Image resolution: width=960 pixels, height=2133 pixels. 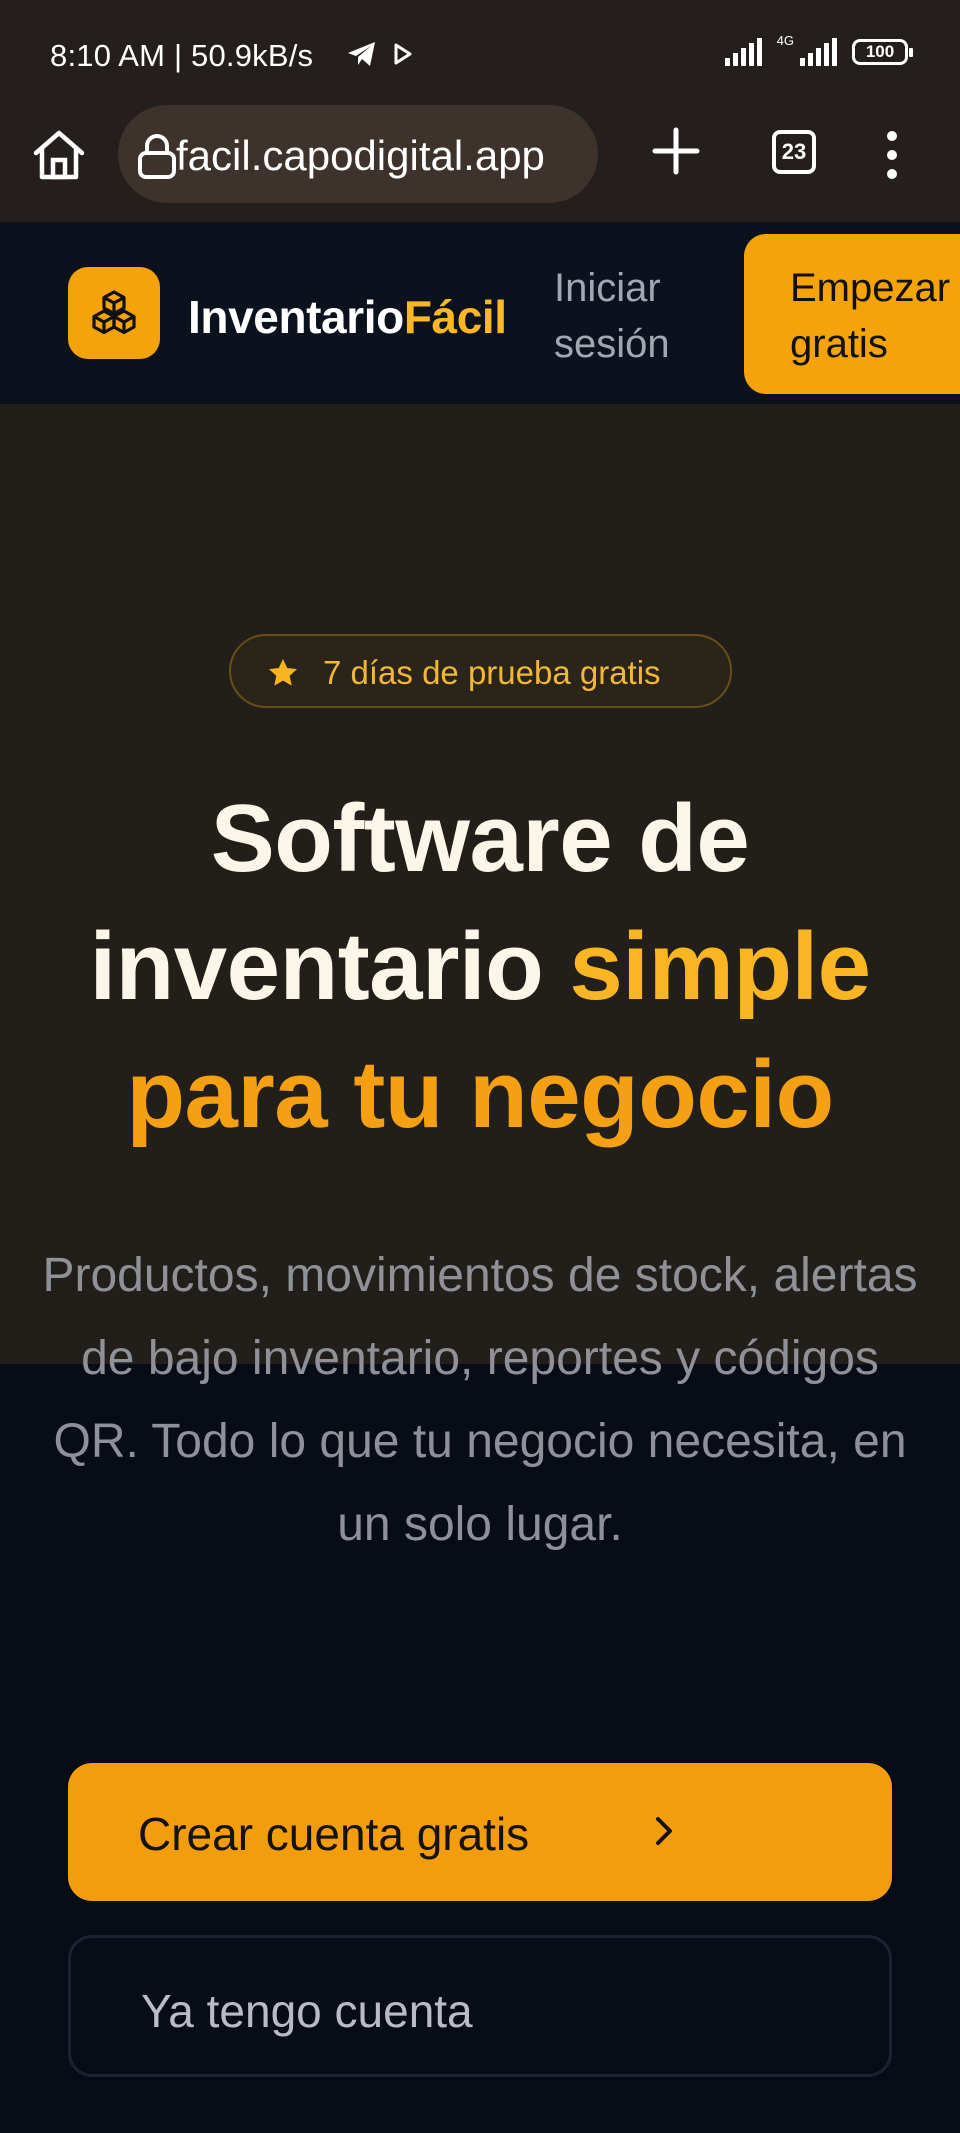 I want to click on headline-line2-accent: simple, so click(x=720, y=966).